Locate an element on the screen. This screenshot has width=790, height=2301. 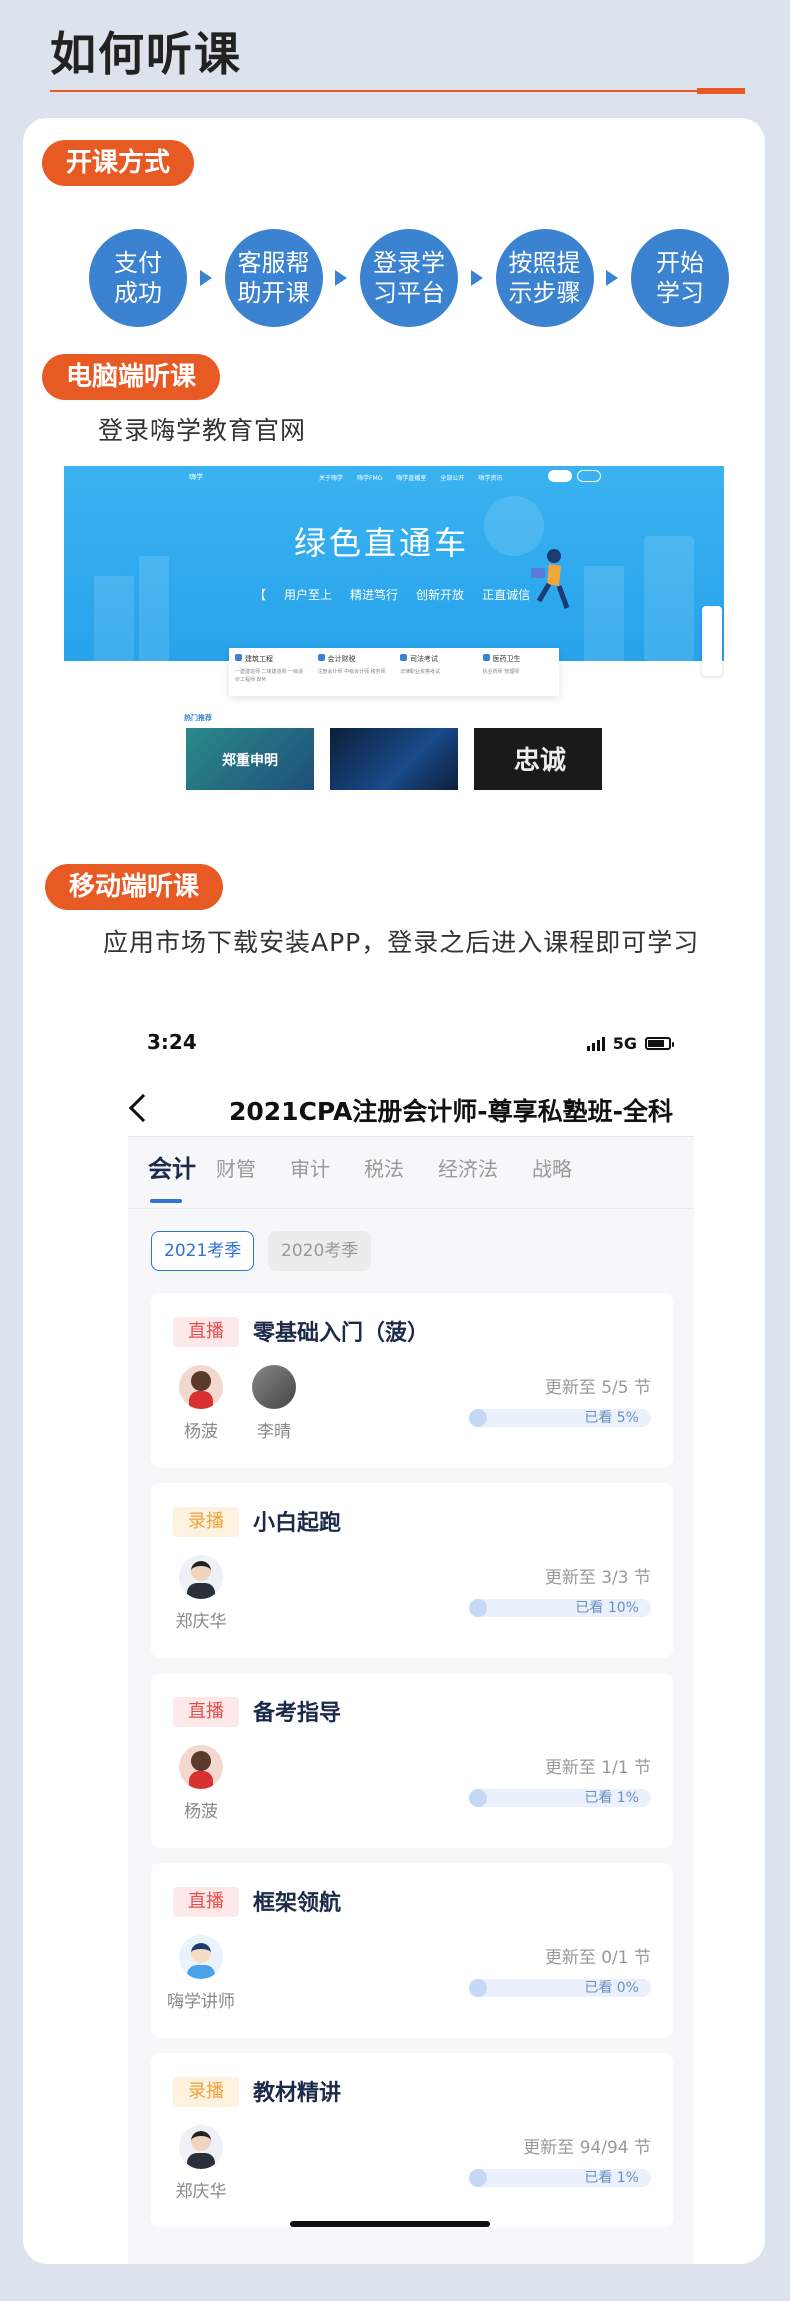
season-2020-button: 2020考季 is located at coordinates (320, 1251).